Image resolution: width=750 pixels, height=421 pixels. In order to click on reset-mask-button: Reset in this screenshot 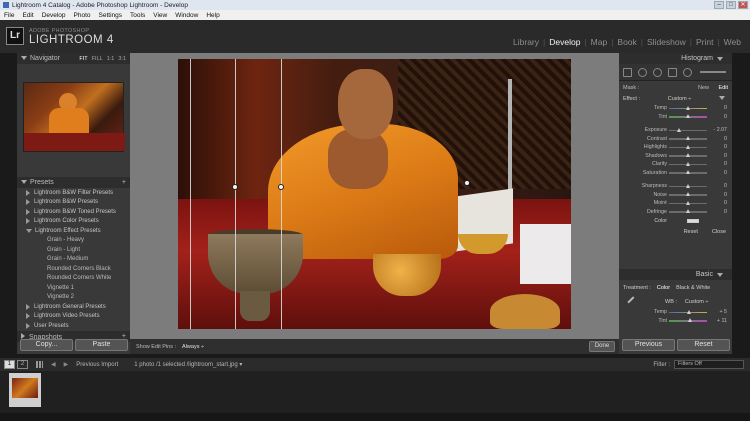, I will do `click(691, 232)`.